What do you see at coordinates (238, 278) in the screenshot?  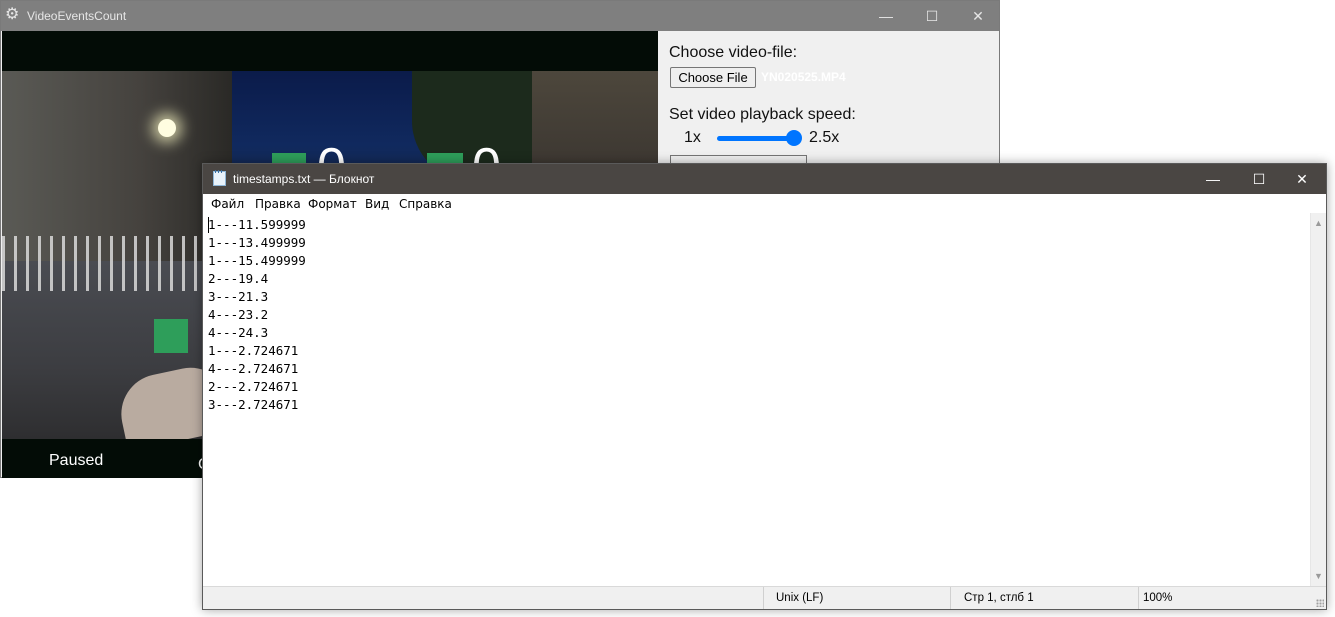 I see `text-line: 2---19.4` at bounding box center [238, 278].